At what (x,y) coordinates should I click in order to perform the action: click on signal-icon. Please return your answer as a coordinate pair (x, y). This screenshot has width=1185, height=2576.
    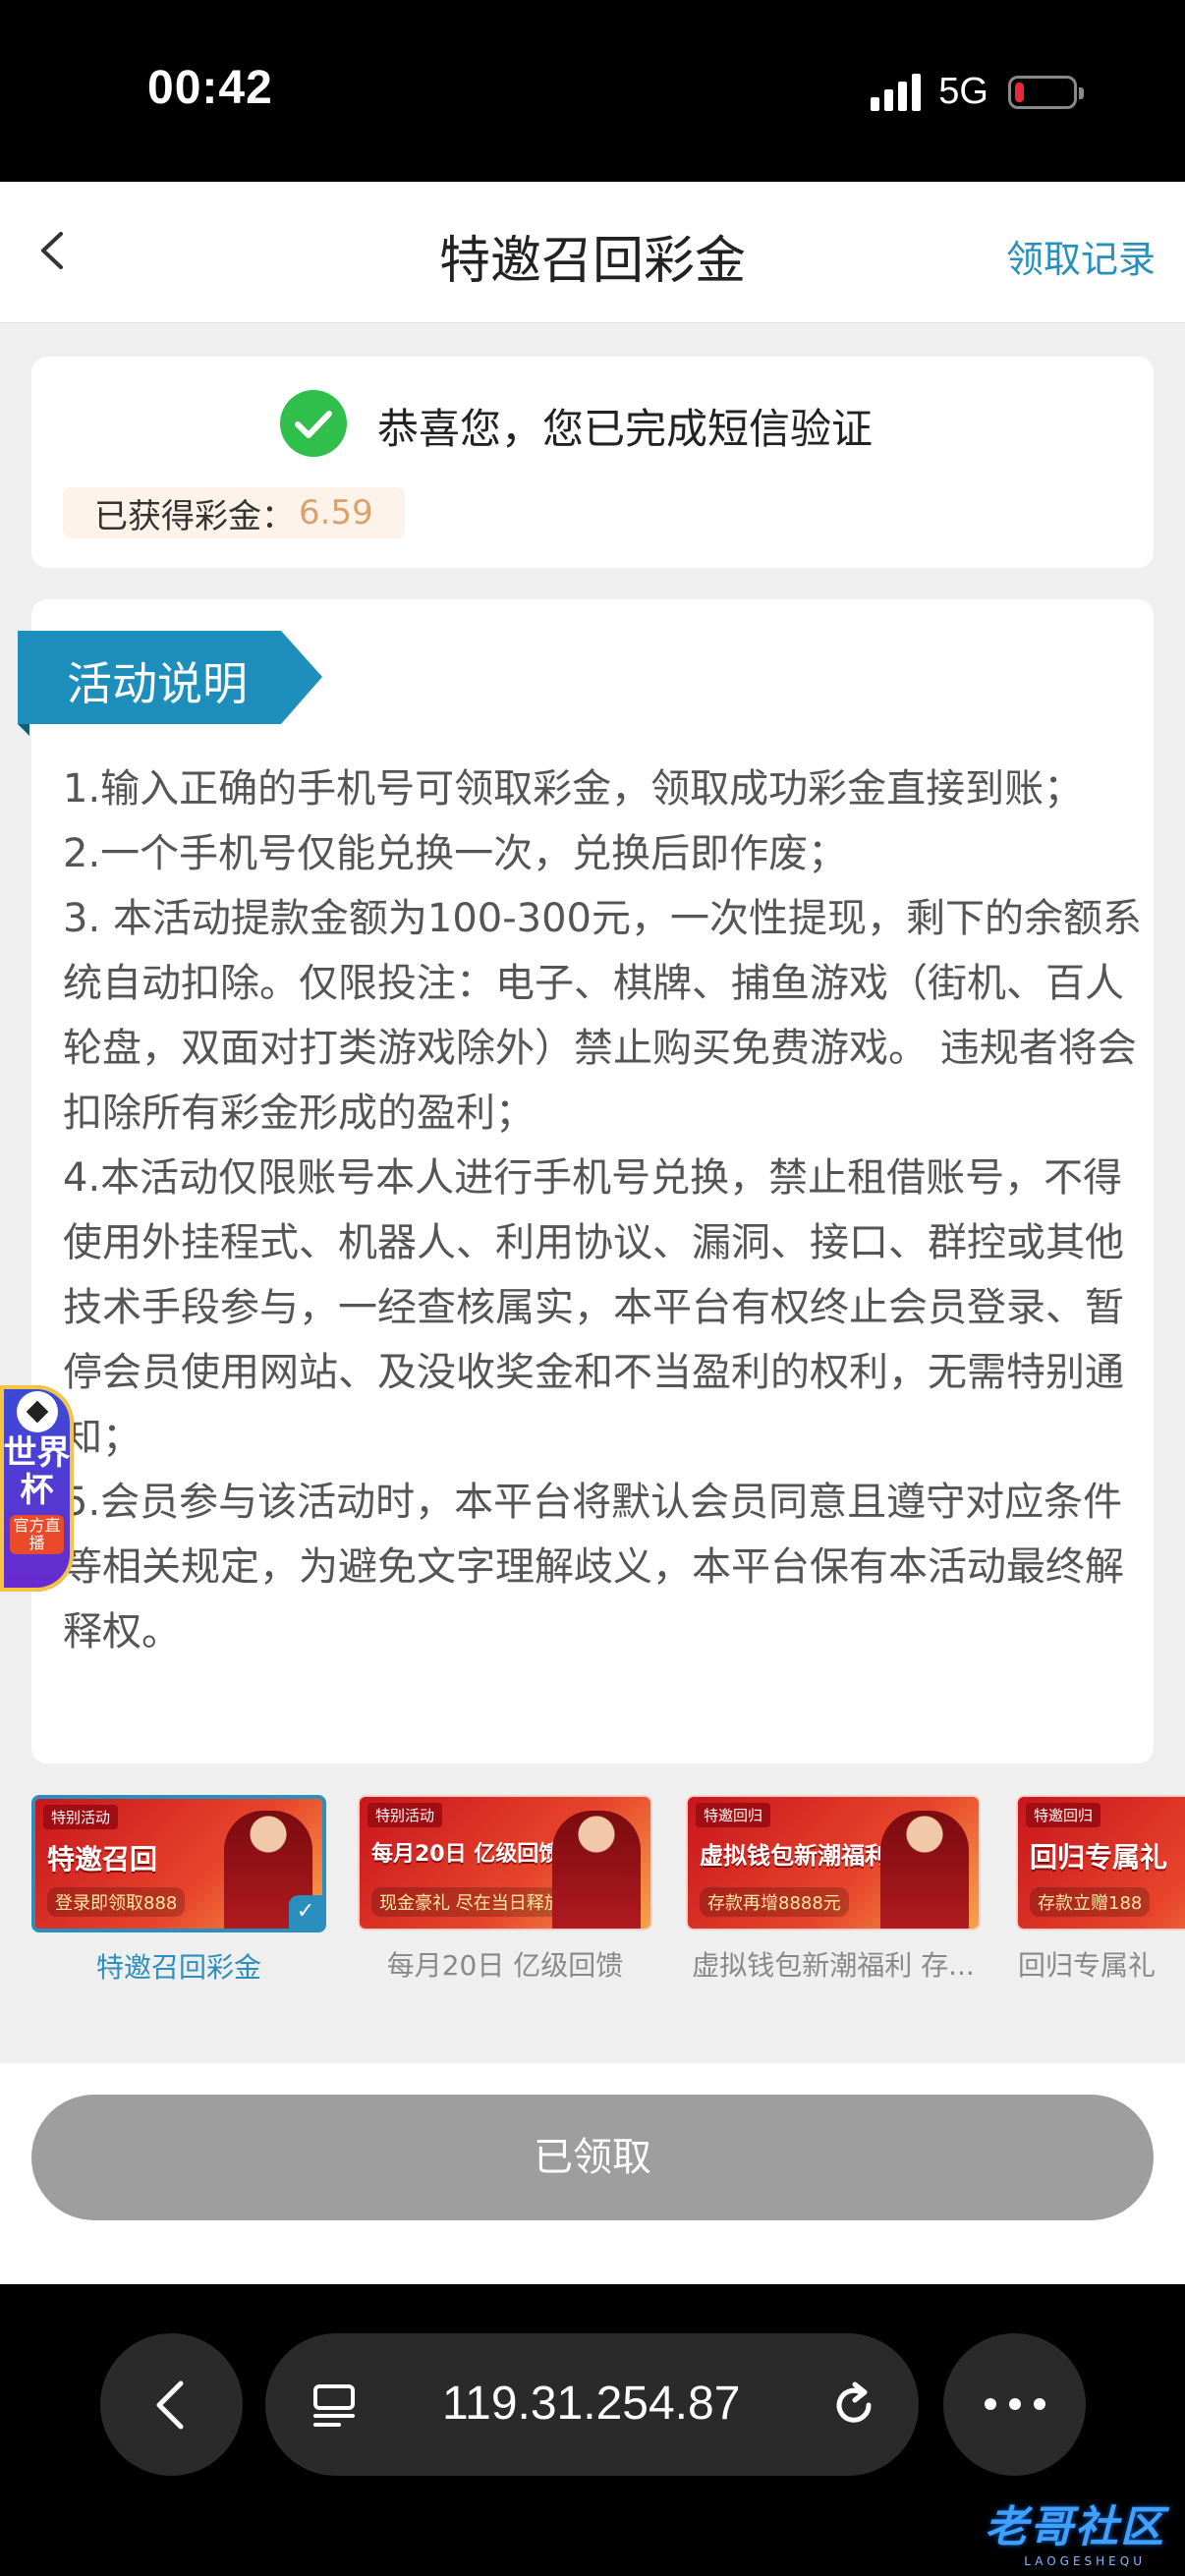
    Looking at the image, I should click on (897, 92).